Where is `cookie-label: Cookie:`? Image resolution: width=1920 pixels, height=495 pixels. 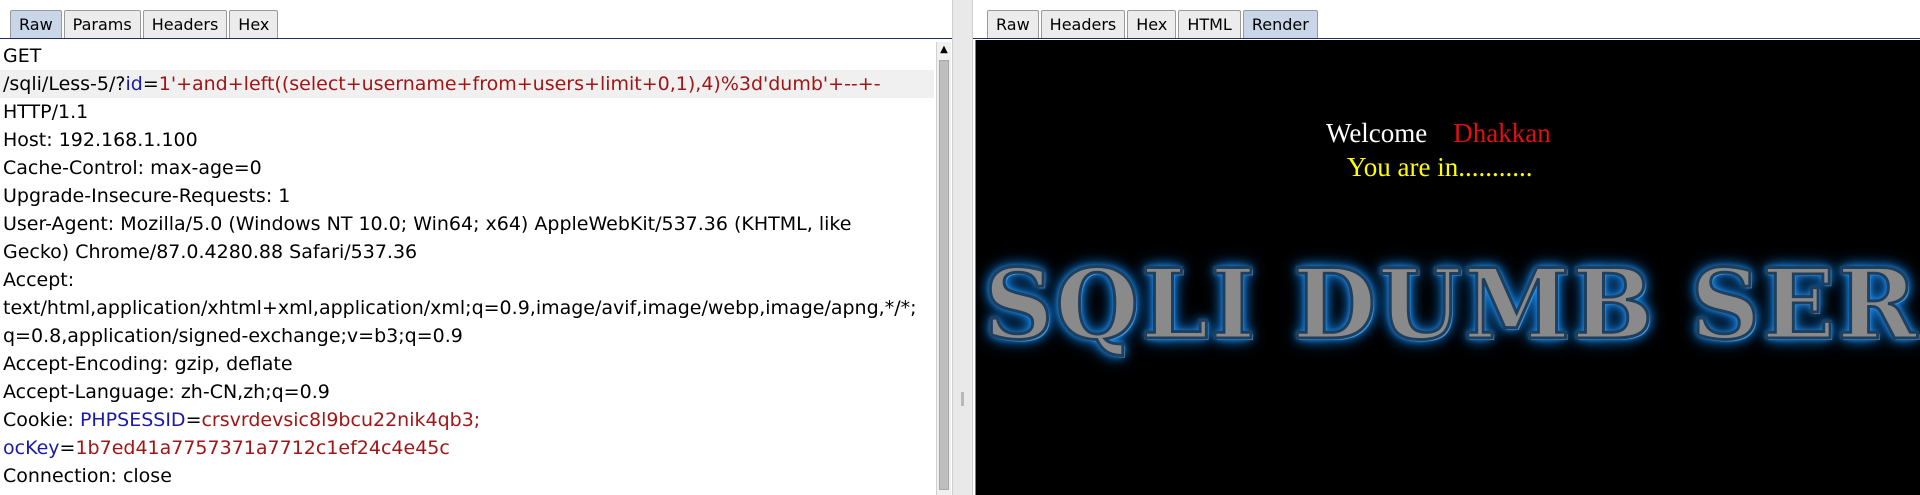
cookie-label: Cookie: is located at coordinates (41, 420).